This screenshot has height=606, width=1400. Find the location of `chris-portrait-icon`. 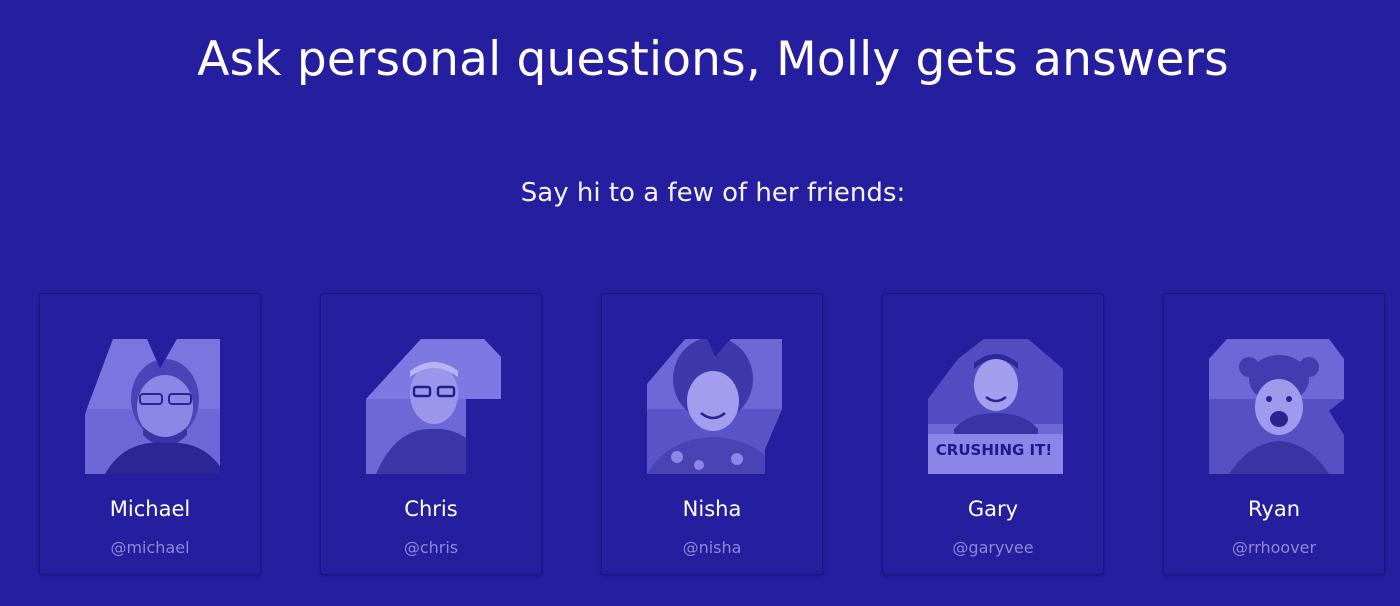

chris-portrait-icon is located at coordinates (433, 406).